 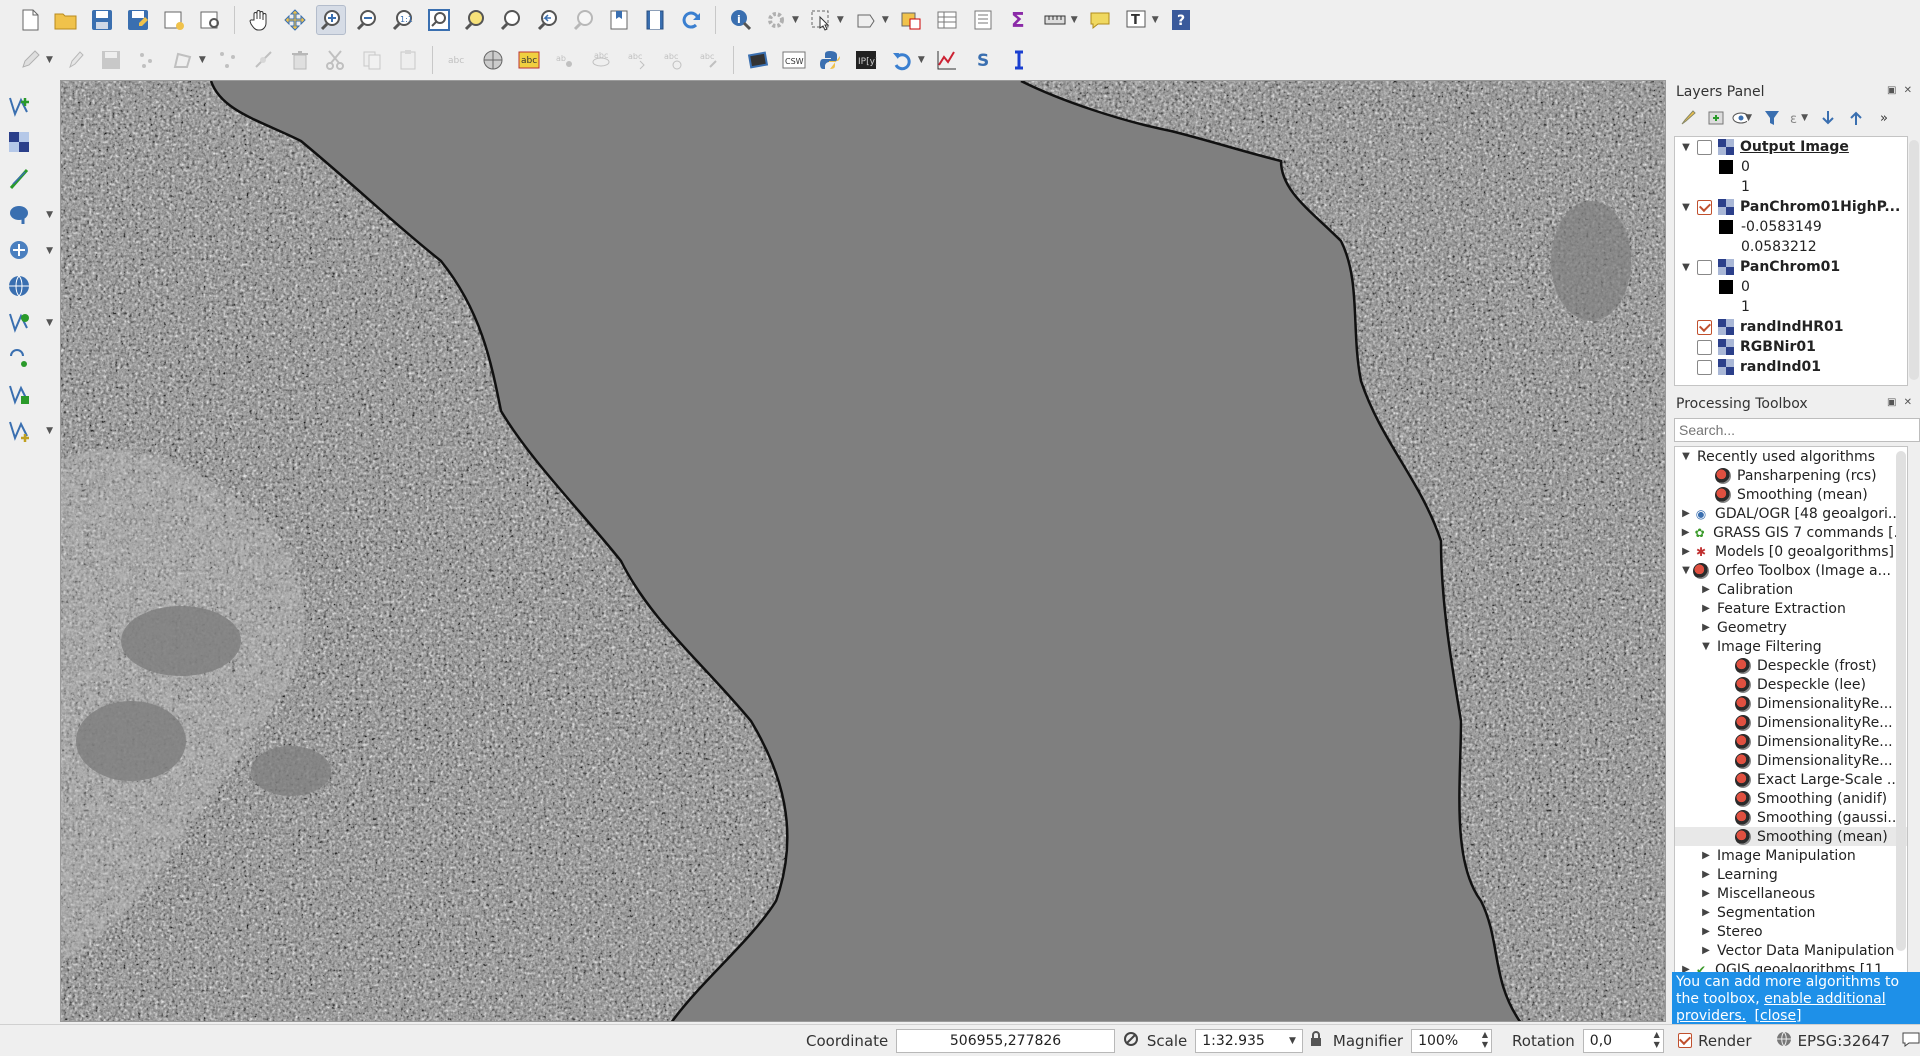 I want to click on refresh-button, so click(x=691, y=20).